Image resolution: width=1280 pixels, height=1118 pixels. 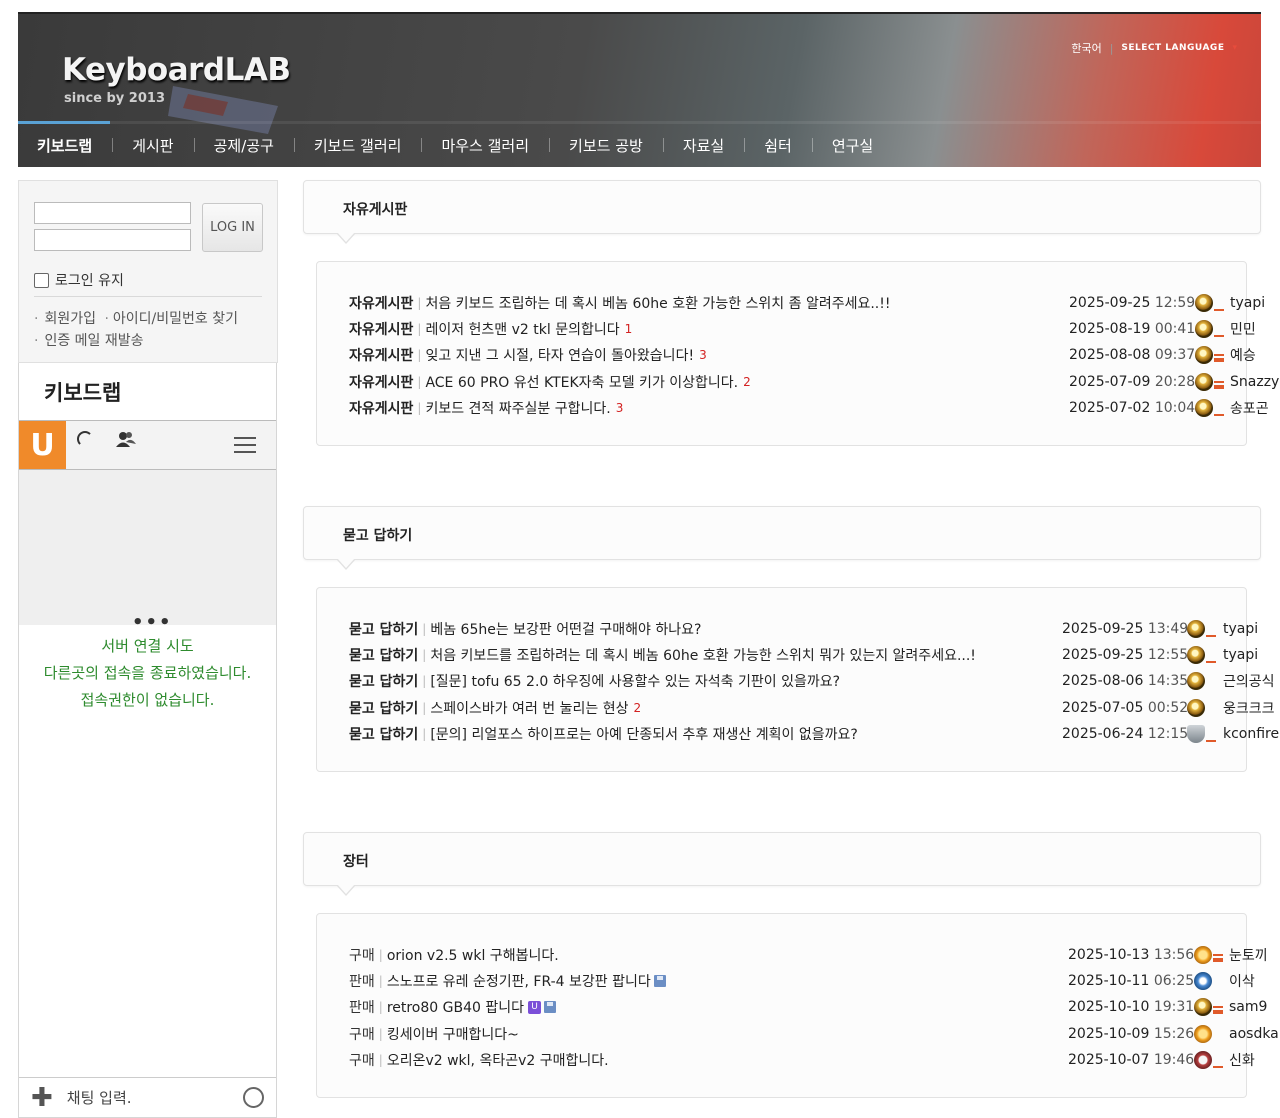 What do you see at coordinates (522, 329) in the screenshot?
I see `post-title: 레이저 헌츠맨 v2 tkl 문의합니다` at bounding box center [522, 329].